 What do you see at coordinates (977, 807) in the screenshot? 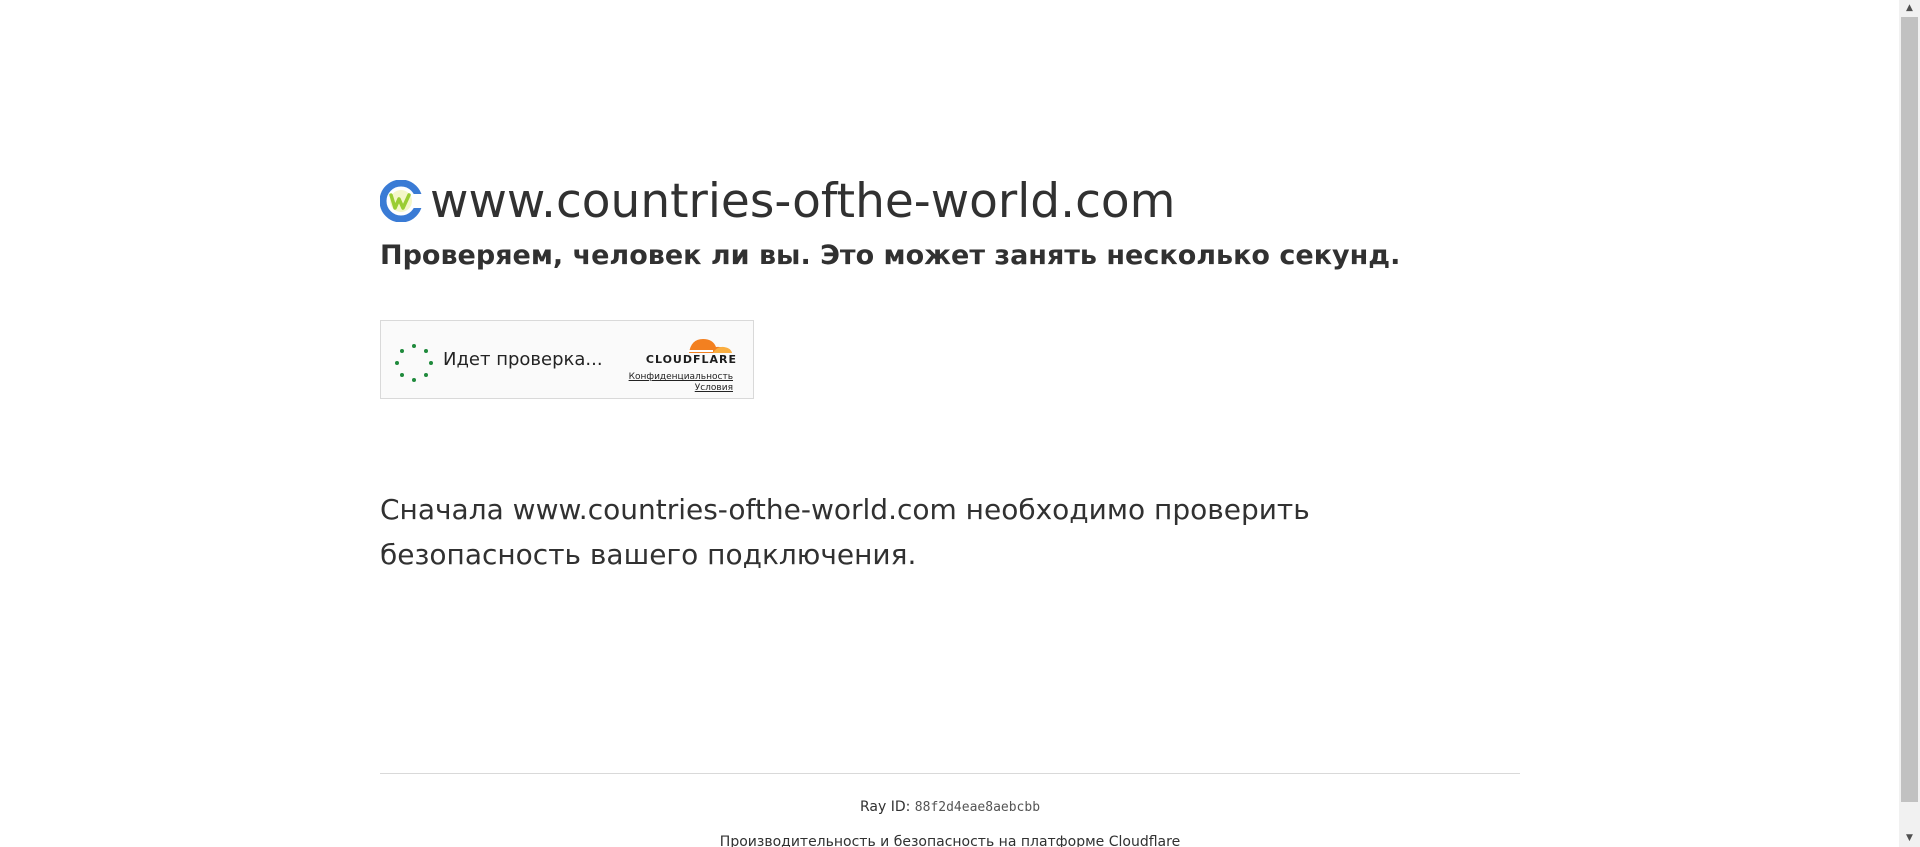
I see `ray-id-value: 88f2d4eae8aebcbb` at bounding box center [977, 807].